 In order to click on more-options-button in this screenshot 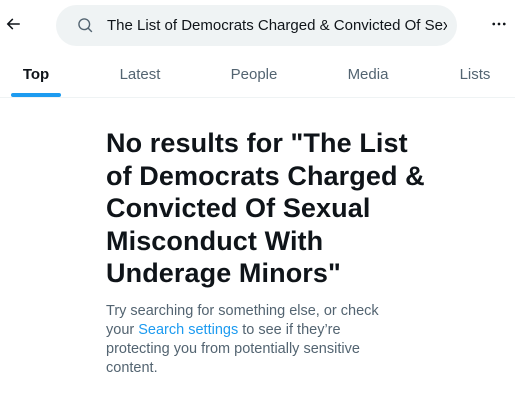, I will do `click(499, 26)`.